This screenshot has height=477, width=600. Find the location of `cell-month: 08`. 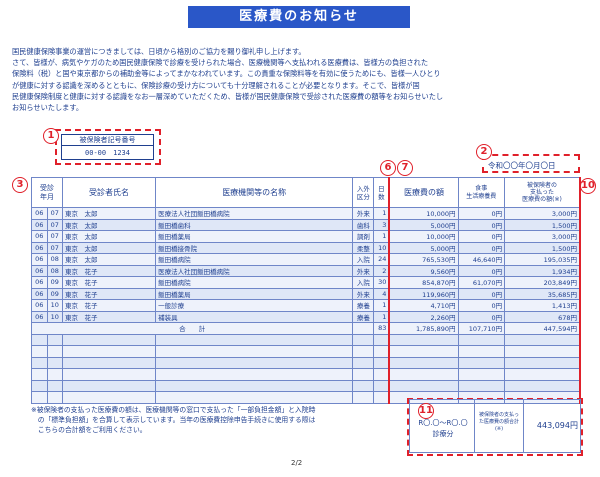

cell-month: 08 is located at coordinates (54, 259).